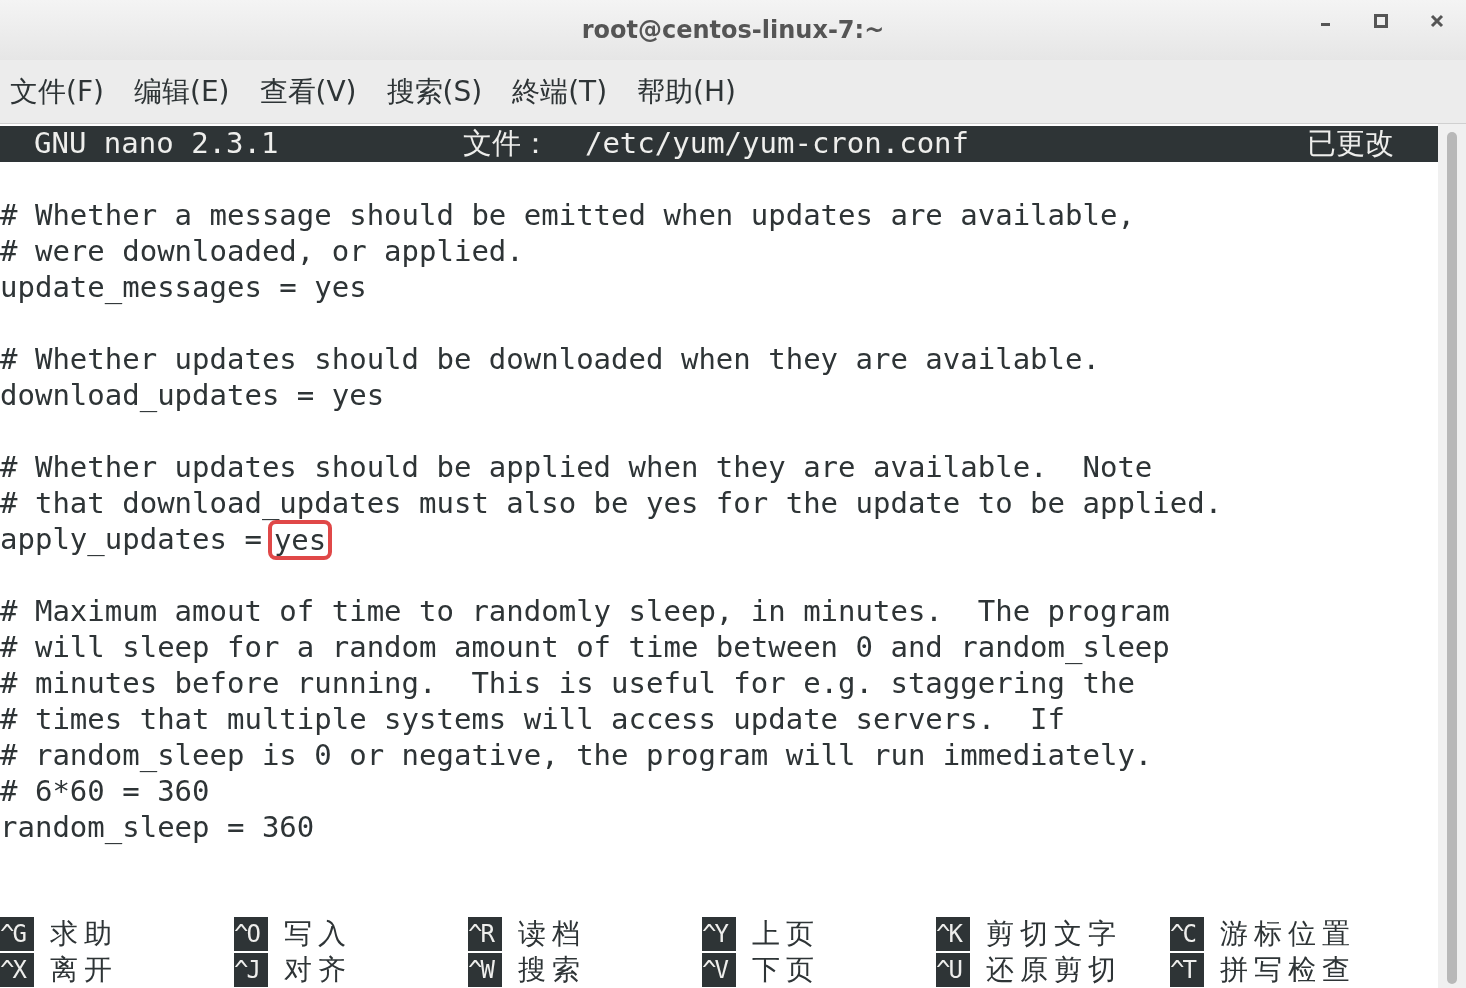  What do you see at coordinates (552, 970) in the screenshot?
I see `shortcut-label: 搜索` at bounding box center [552, 970].